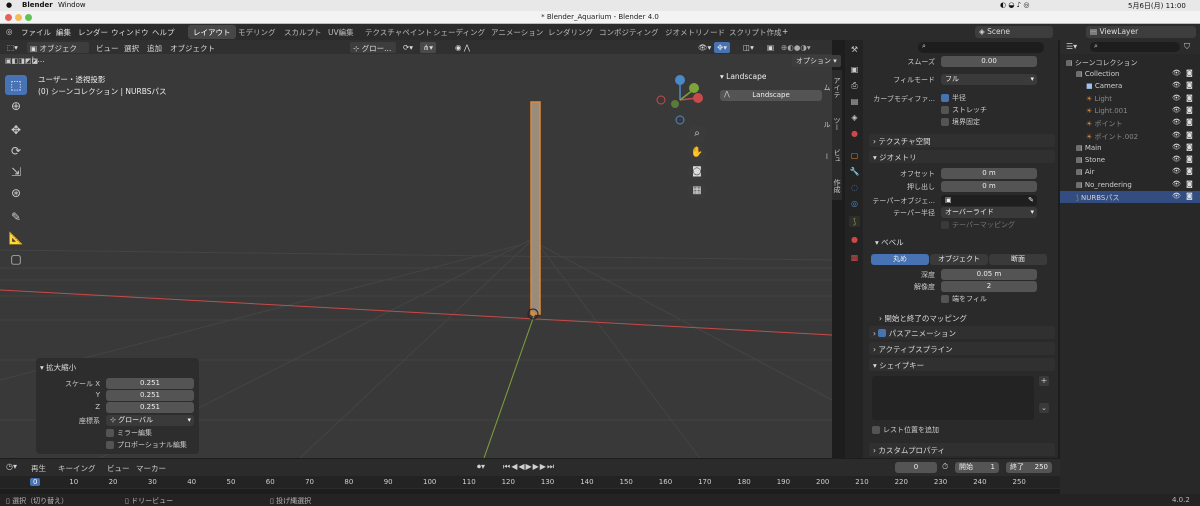  Describe the element at coordinates (110, 433) in the screenshot. I see `mirror-checkbox` at that location.